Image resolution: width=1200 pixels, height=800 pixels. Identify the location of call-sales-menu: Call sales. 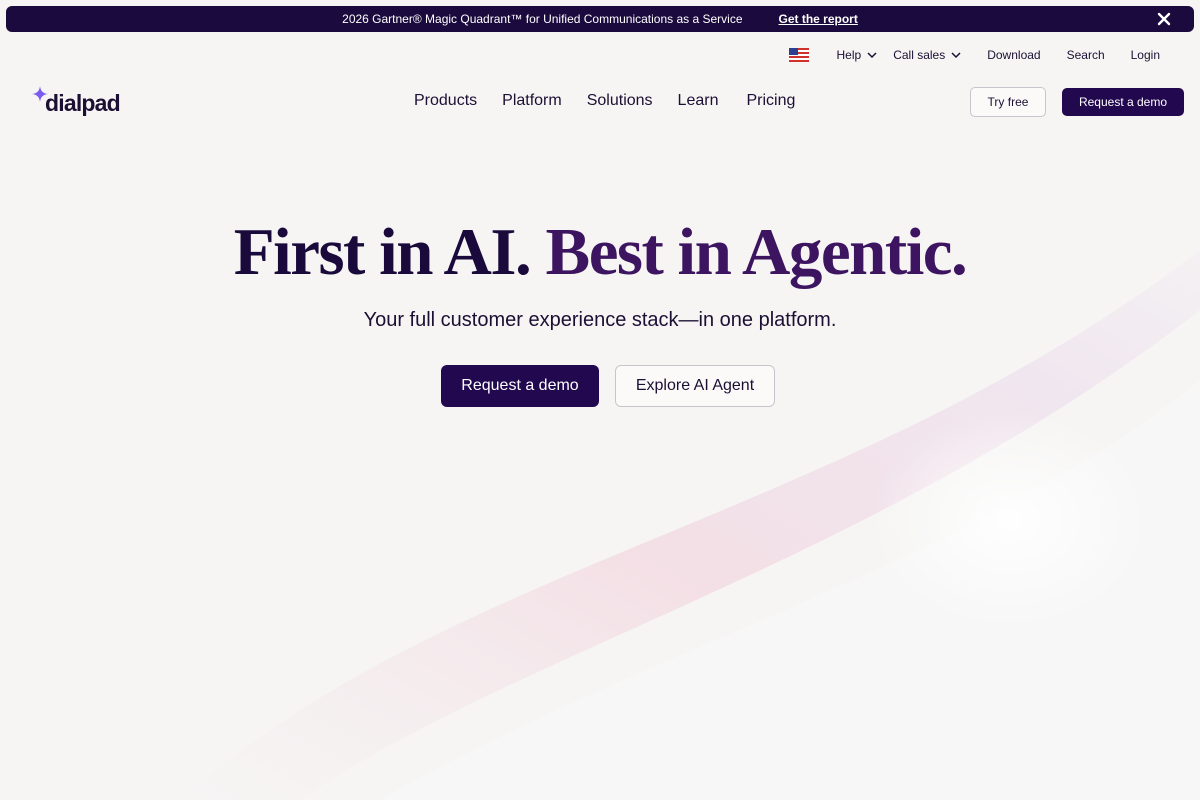
(927, 55).